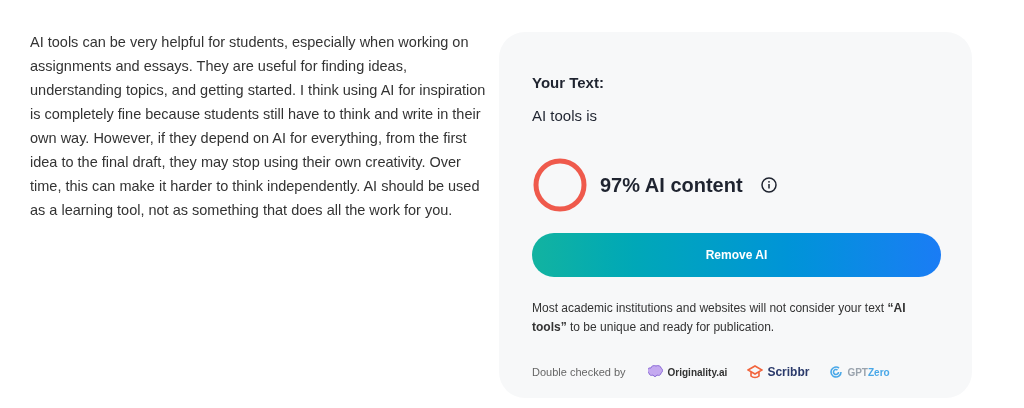 This screenshot has width=1024, height=408. Describe the element at coordinates (697, 372) in the screenshot. I see `brand-logo: Originality.ai` at that location.